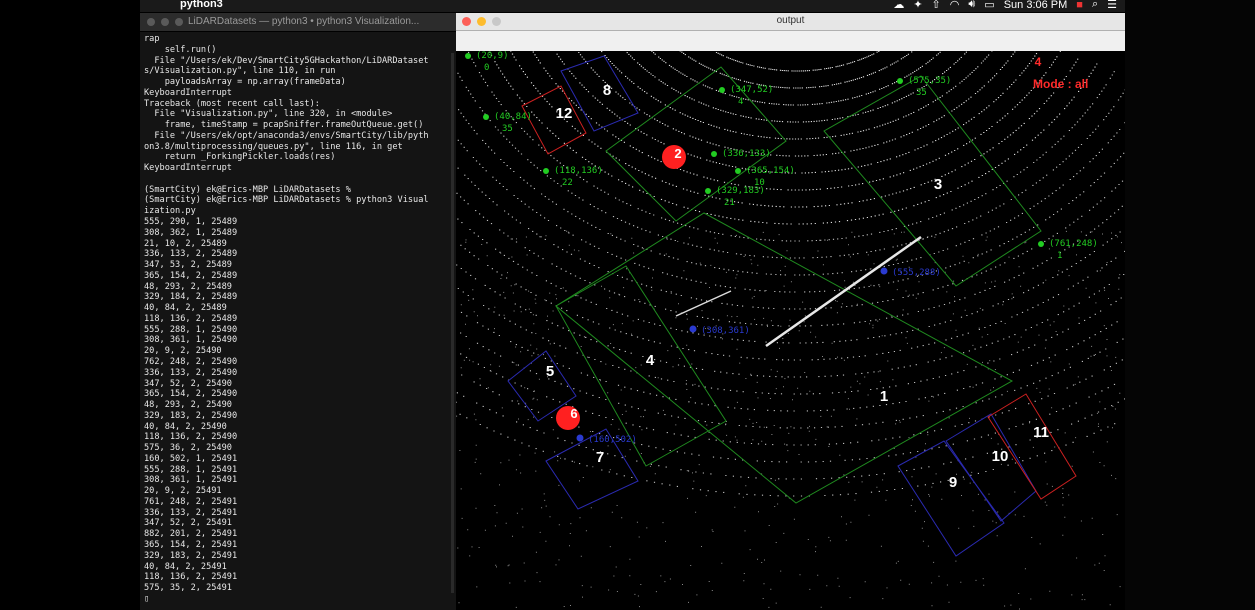 This screenshot has height=610, width=1255. Describe the element at coordinates (486, 68) in the screenshot. I see `tracked-point-id: 0` at that location.